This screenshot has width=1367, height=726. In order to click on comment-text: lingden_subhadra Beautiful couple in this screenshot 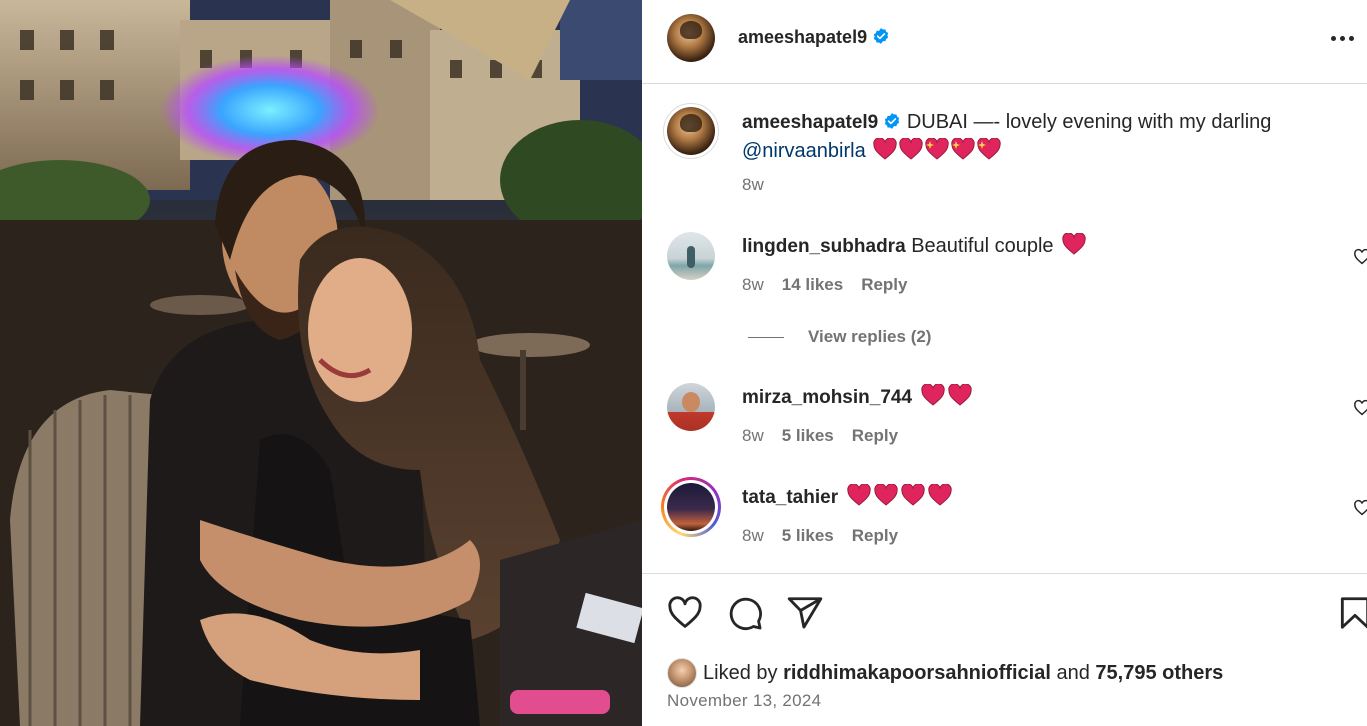, I will do `click(1032, 246)`.